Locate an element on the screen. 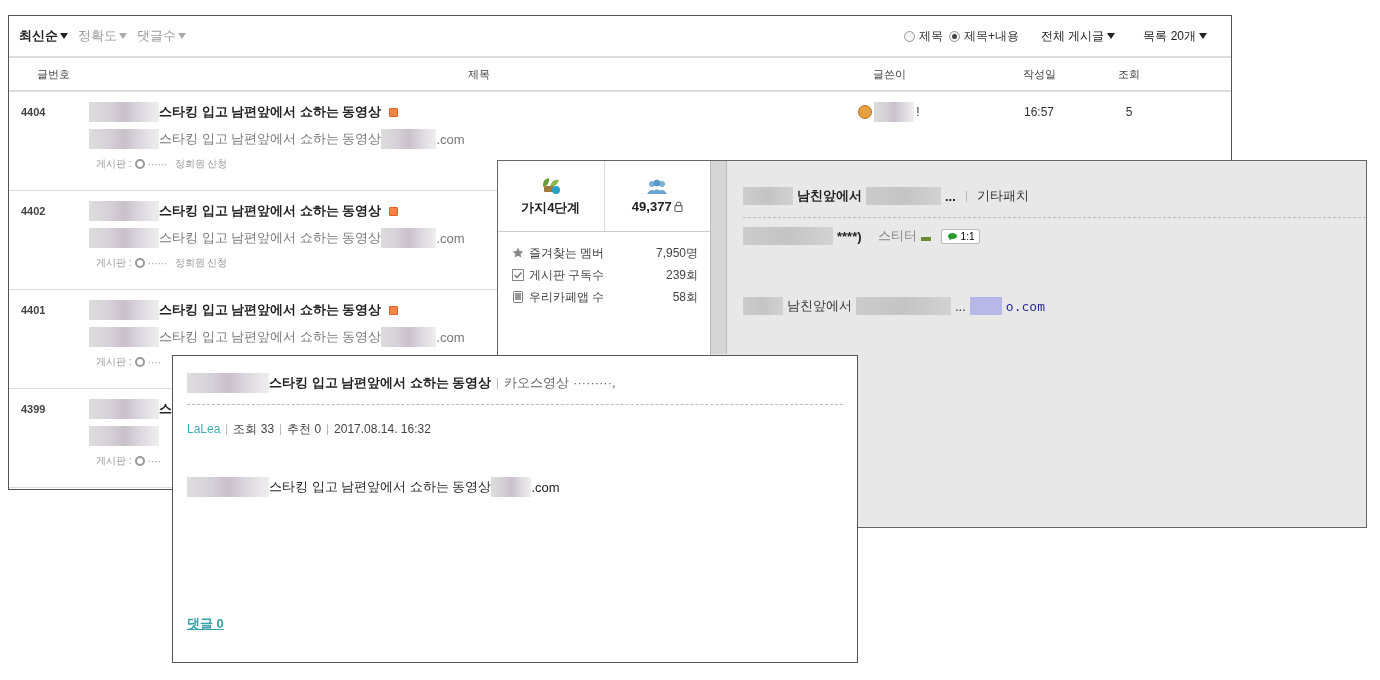 The height and width of the screenshot is (680, 1380). post-number: 4399 is located at coordinates (33, 409).